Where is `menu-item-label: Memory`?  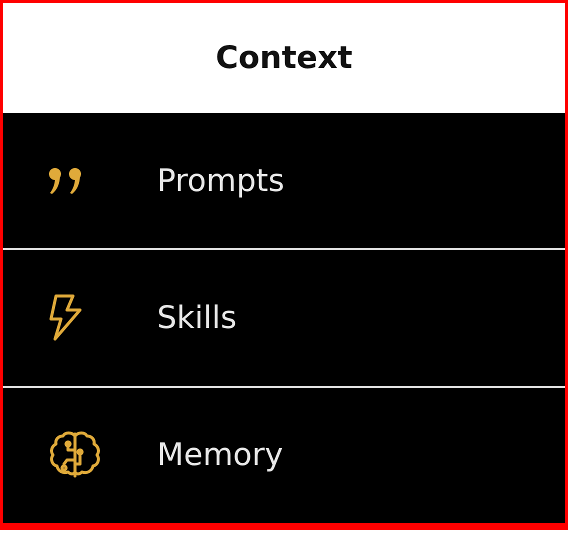 menu-item-label: Memory is located at coordinates (220, 455).